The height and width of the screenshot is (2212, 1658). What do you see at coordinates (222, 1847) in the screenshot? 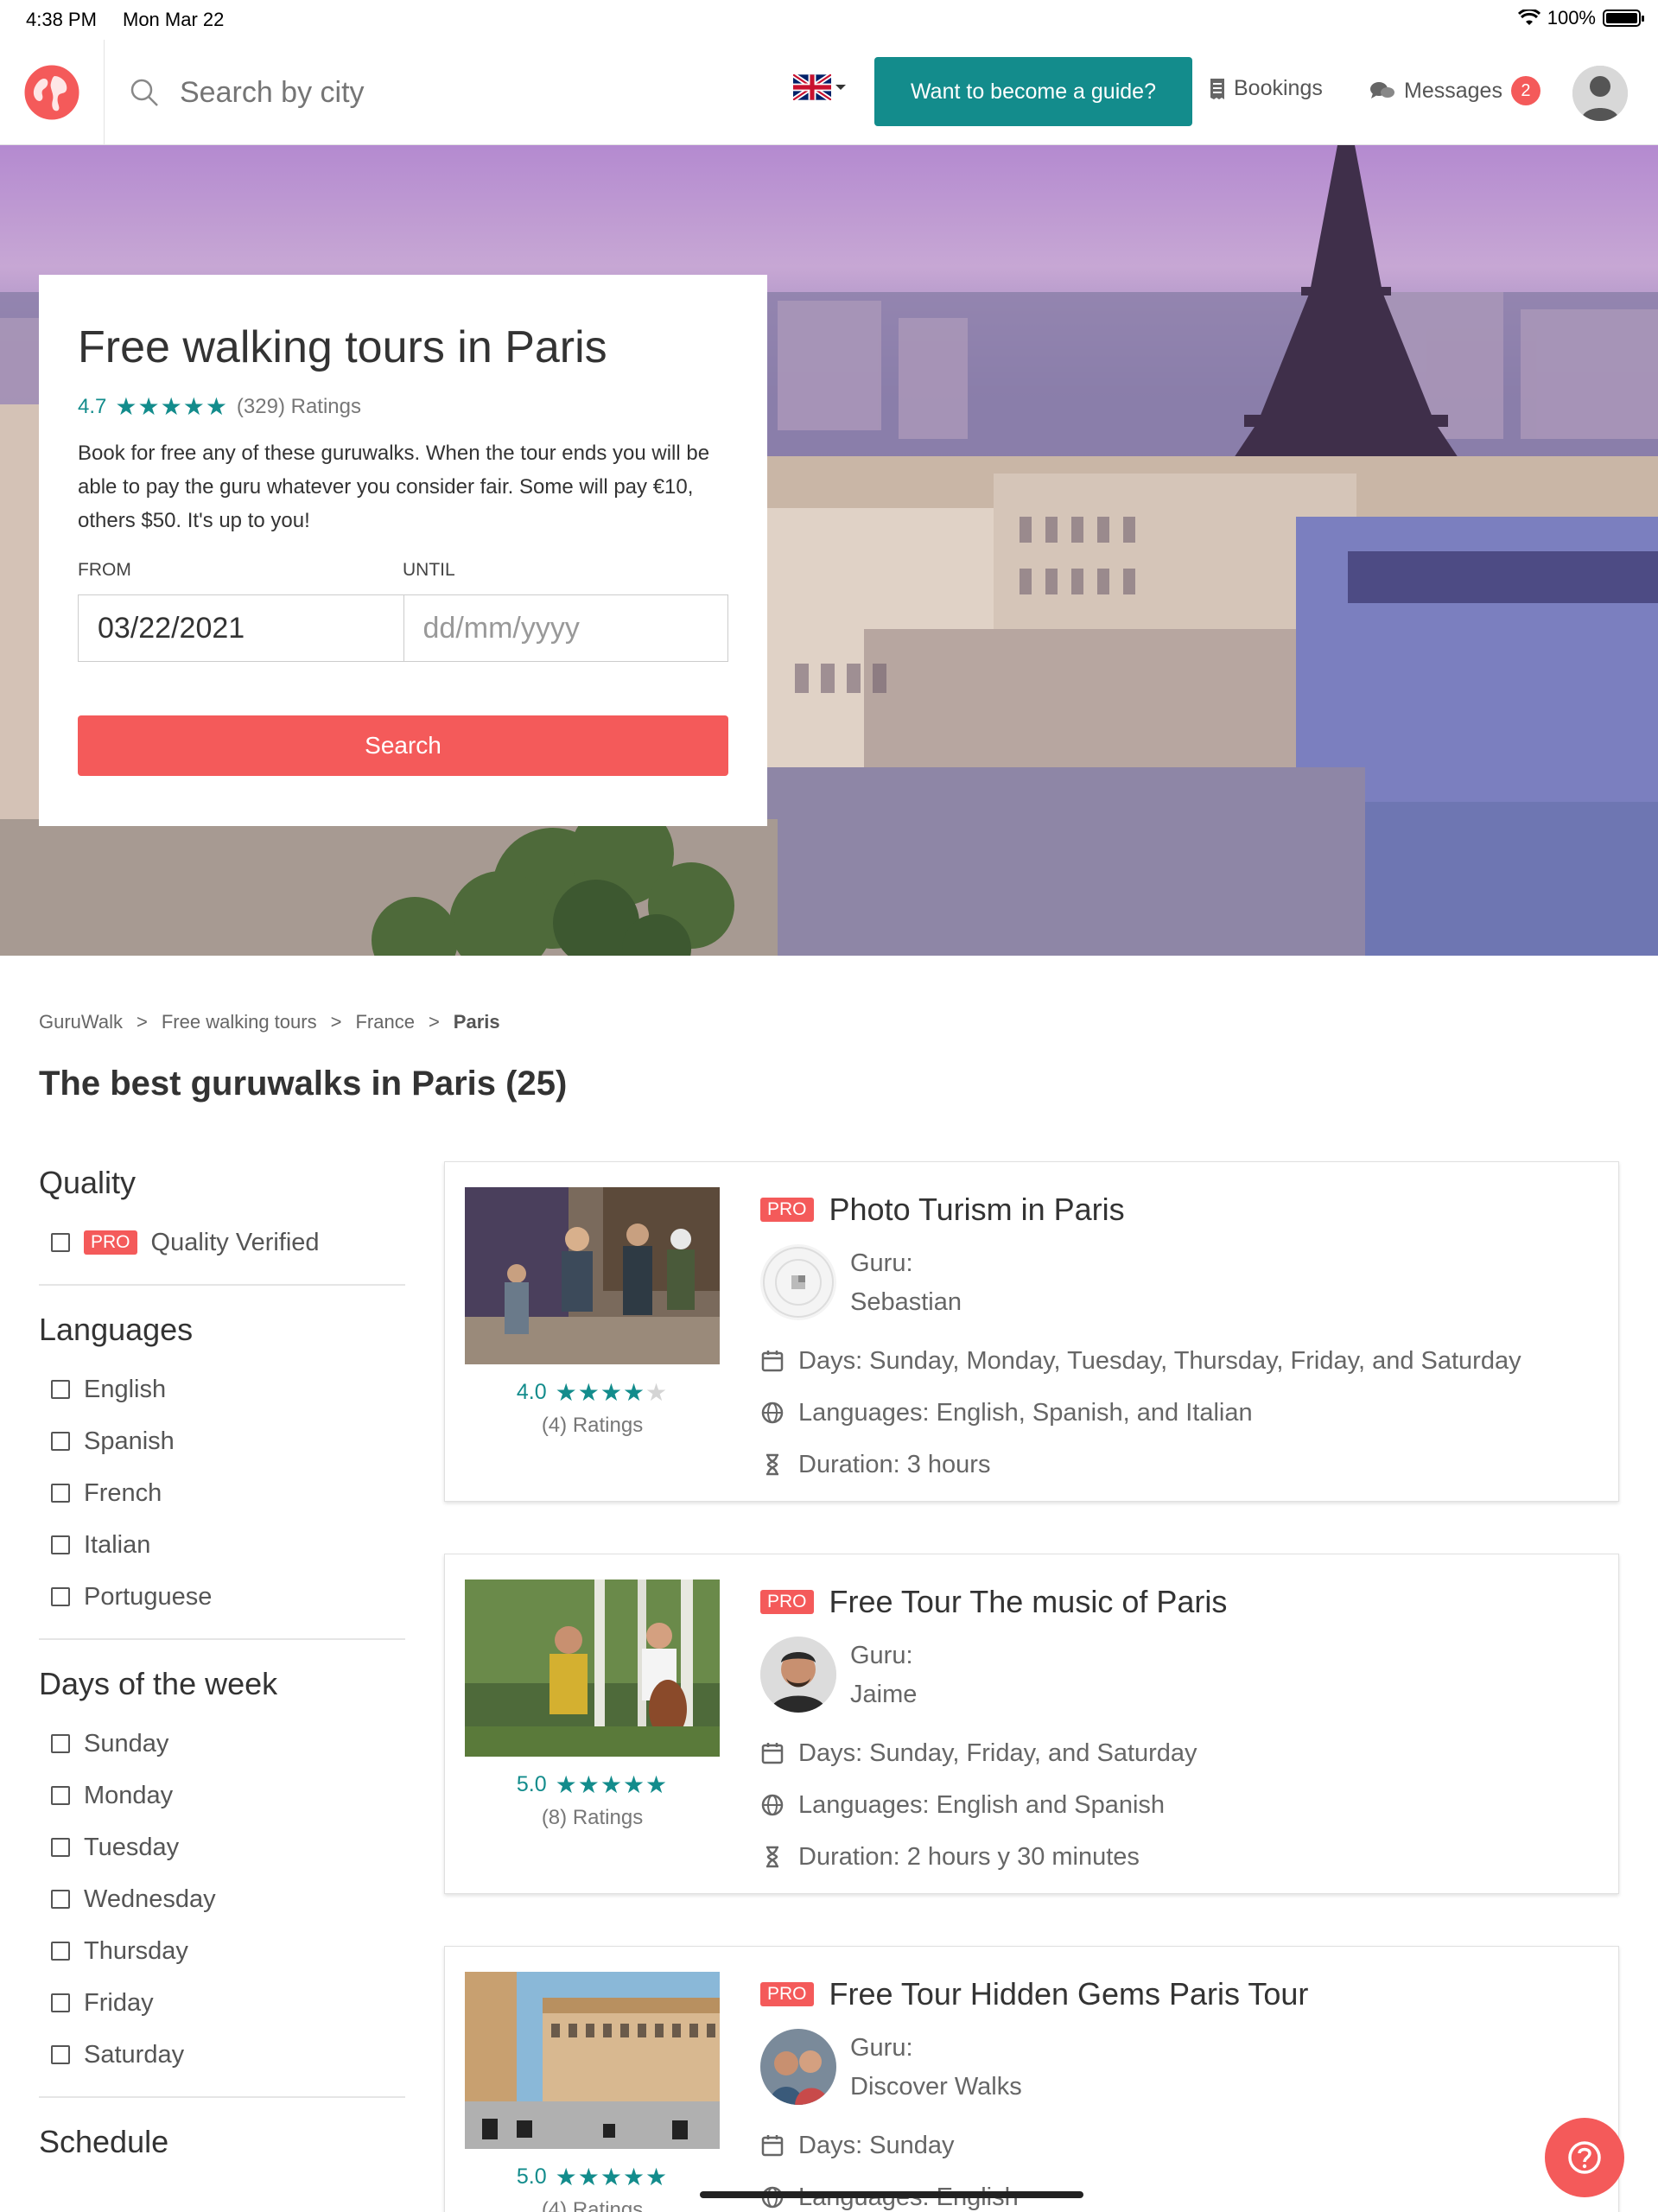
I see `day-filter-tuesday: Tuesday` at bounding box center [222, 1847].